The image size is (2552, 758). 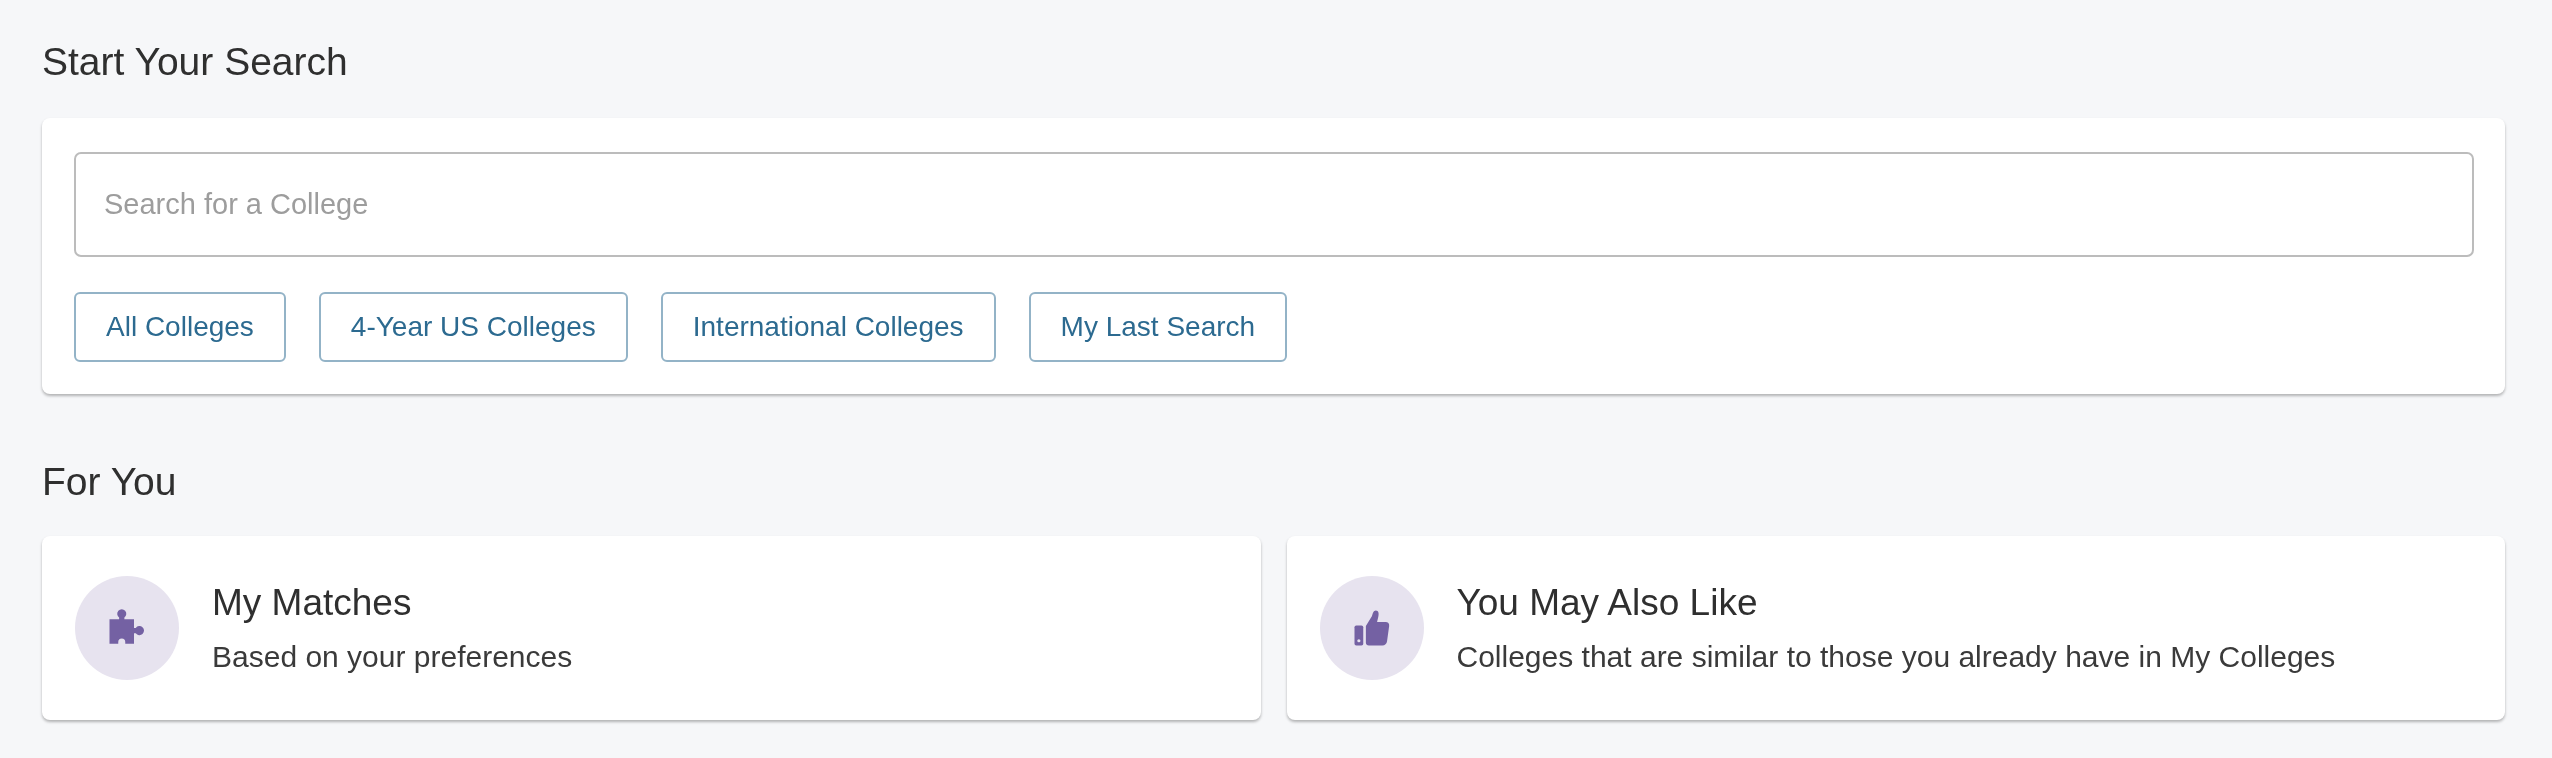 What do you see at coordinates (1895, 628) in the screenshot?
I see `recommendation-card: You May Also Like Colleges that are similar to those you already have in My Colleges` at bounding box center [1895, 628].